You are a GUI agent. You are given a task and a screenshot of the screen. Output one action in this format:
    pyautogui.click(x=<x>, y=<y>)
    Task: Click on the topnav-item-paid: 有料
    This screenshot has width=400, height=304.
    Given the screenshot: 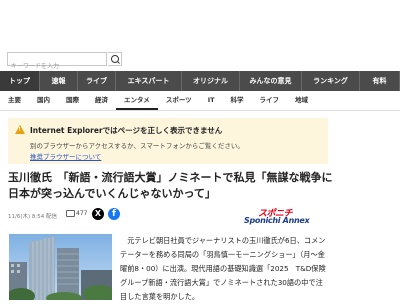 What is the action you would take?
    pyautogui.click(x=380, y=81)
    